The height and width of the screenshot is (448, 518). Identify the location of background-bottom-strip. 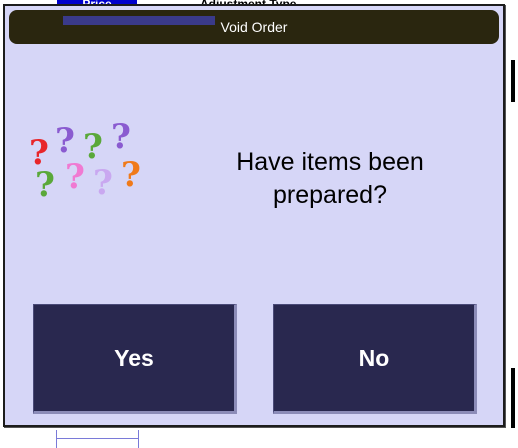
(259, 439).